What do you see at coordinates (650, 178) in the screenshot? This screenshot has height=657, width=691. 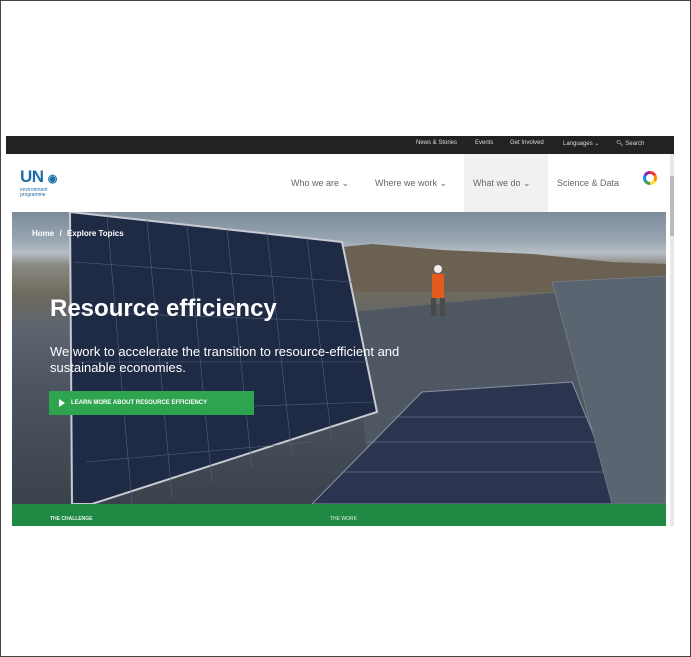 I see `sdg-ring-icon` at bounding box center [650, 178].